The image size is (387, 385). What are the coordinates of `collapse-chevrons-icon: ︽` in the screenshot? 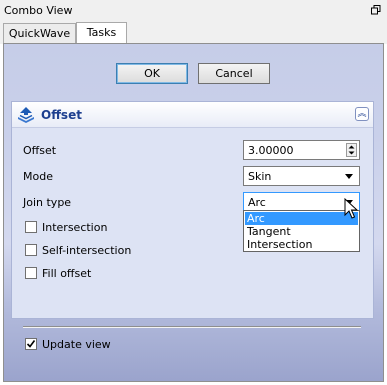 It's located at (362, 114).